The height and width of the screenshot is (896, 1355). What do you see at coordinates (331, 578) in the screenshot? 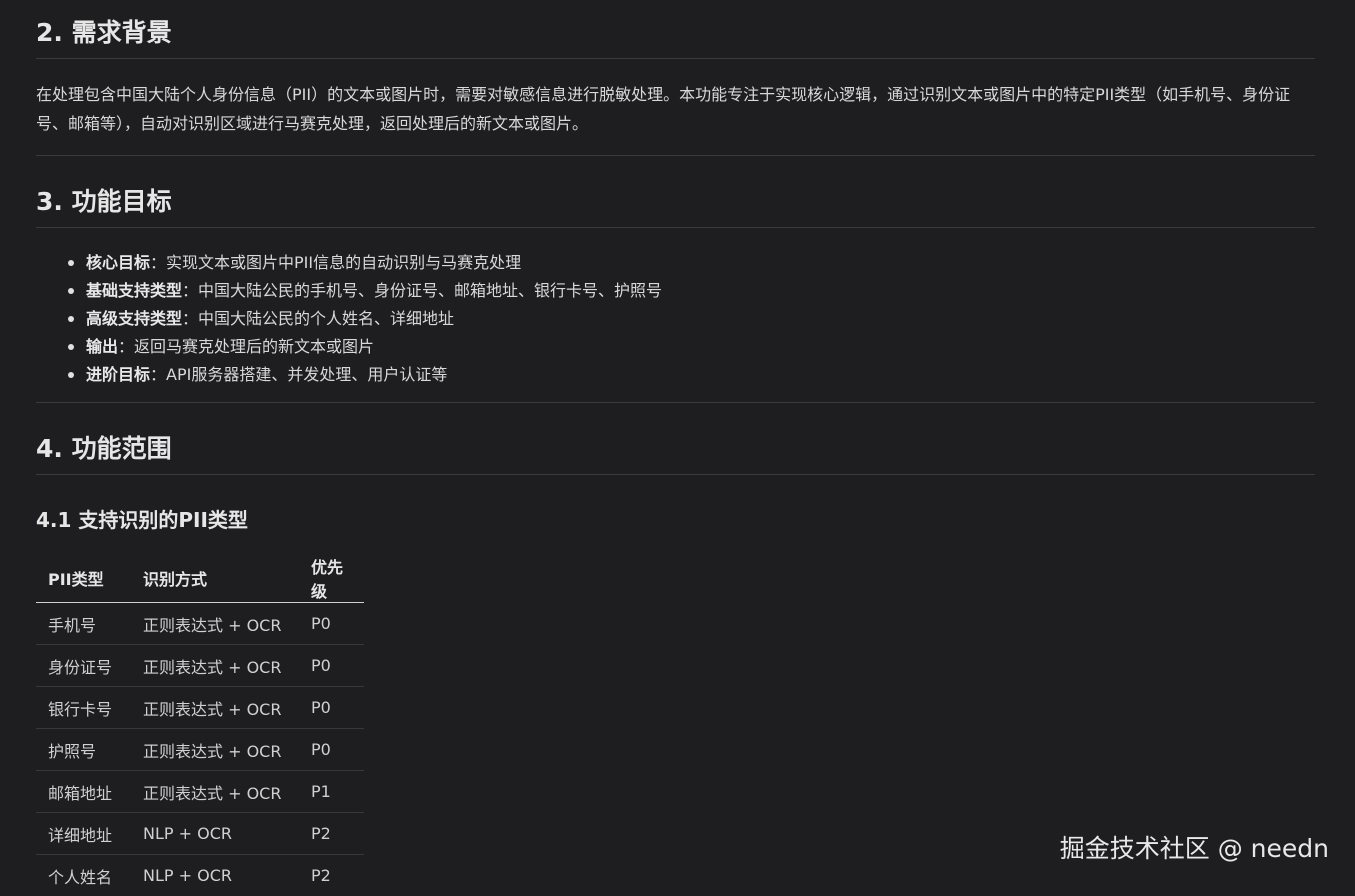
I see `column-header-priority: 优先级` at bounding box center [331, 578].